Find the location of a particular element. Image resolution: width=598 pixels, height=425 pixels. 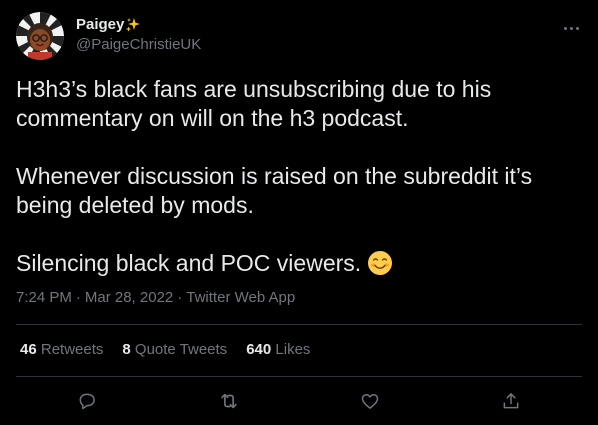

reply-button is located at coordinates (87, 401).